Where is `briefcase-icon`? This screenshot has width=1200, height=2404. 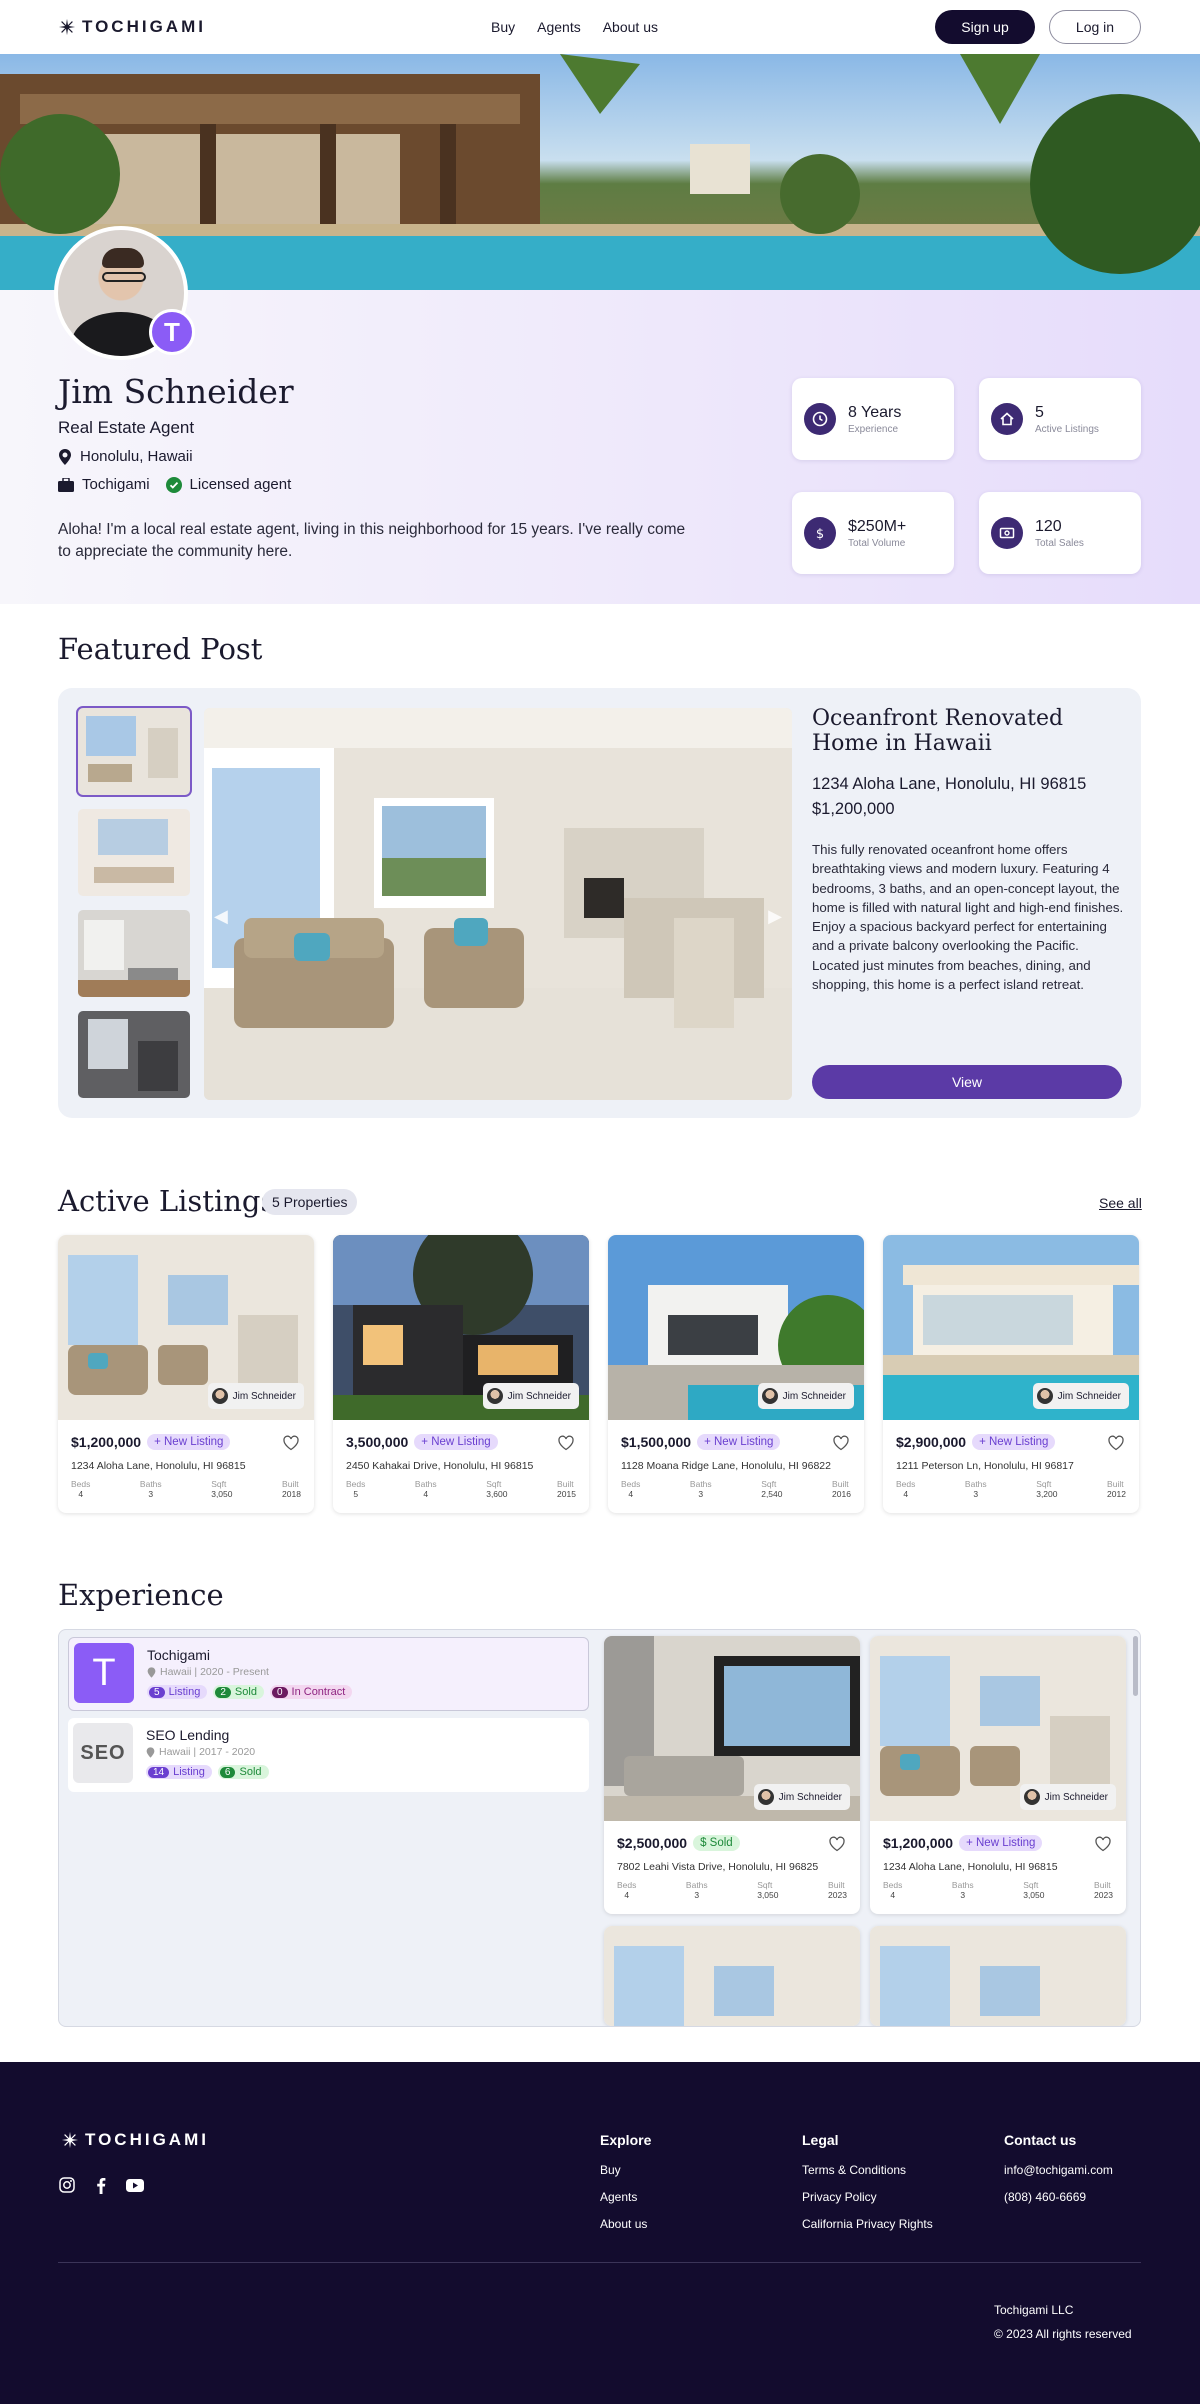
briefcase-icon is located at coordinates (66, 484).